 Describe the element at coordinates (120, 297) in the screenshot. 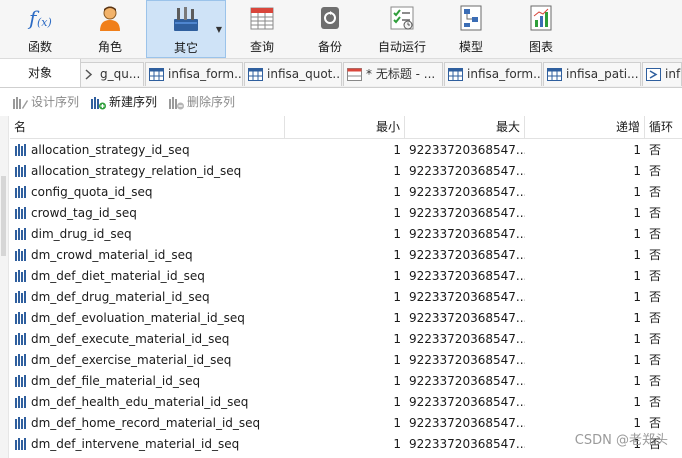

I see `sequence-name: dm_def_drug_material_id_seq` at that location.